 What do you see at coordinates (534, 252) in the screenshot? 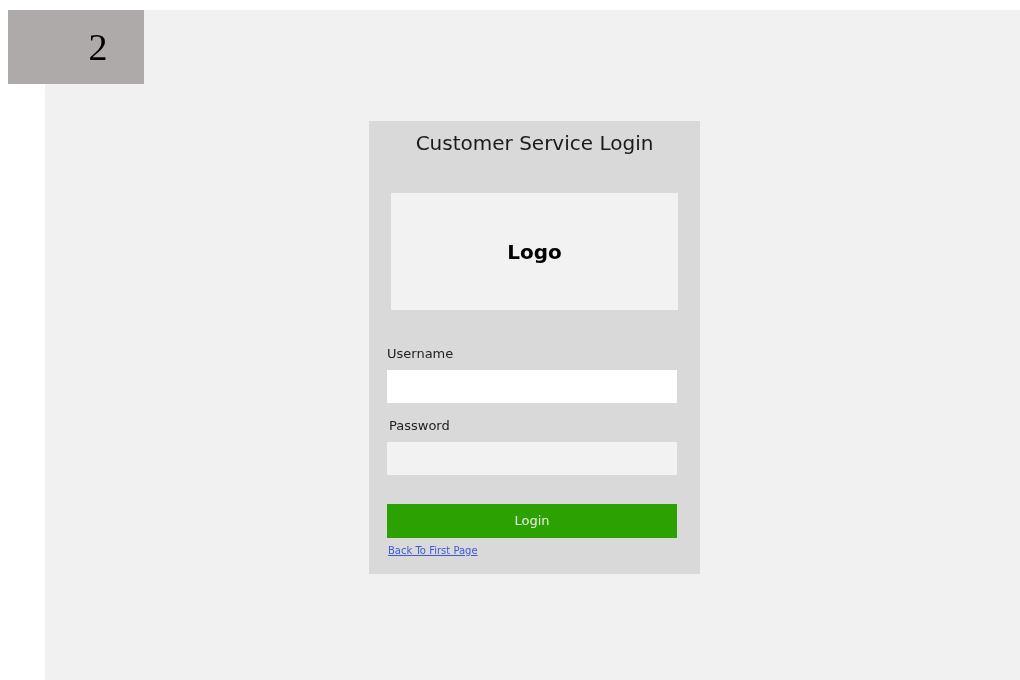
I see `logo-text: Logo` at bounding box center [534, 252].